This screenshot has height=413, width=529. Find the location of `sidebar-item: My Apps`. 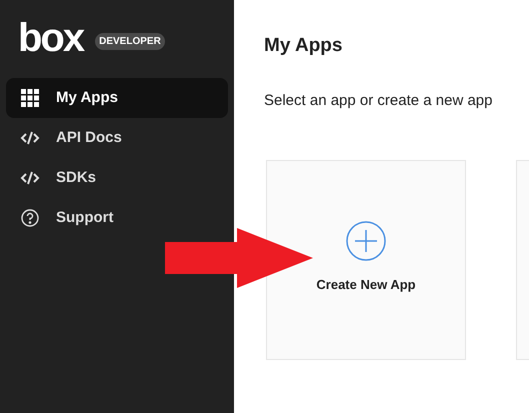

sidebar-item: My Apps is located at coordinates (117, 98).